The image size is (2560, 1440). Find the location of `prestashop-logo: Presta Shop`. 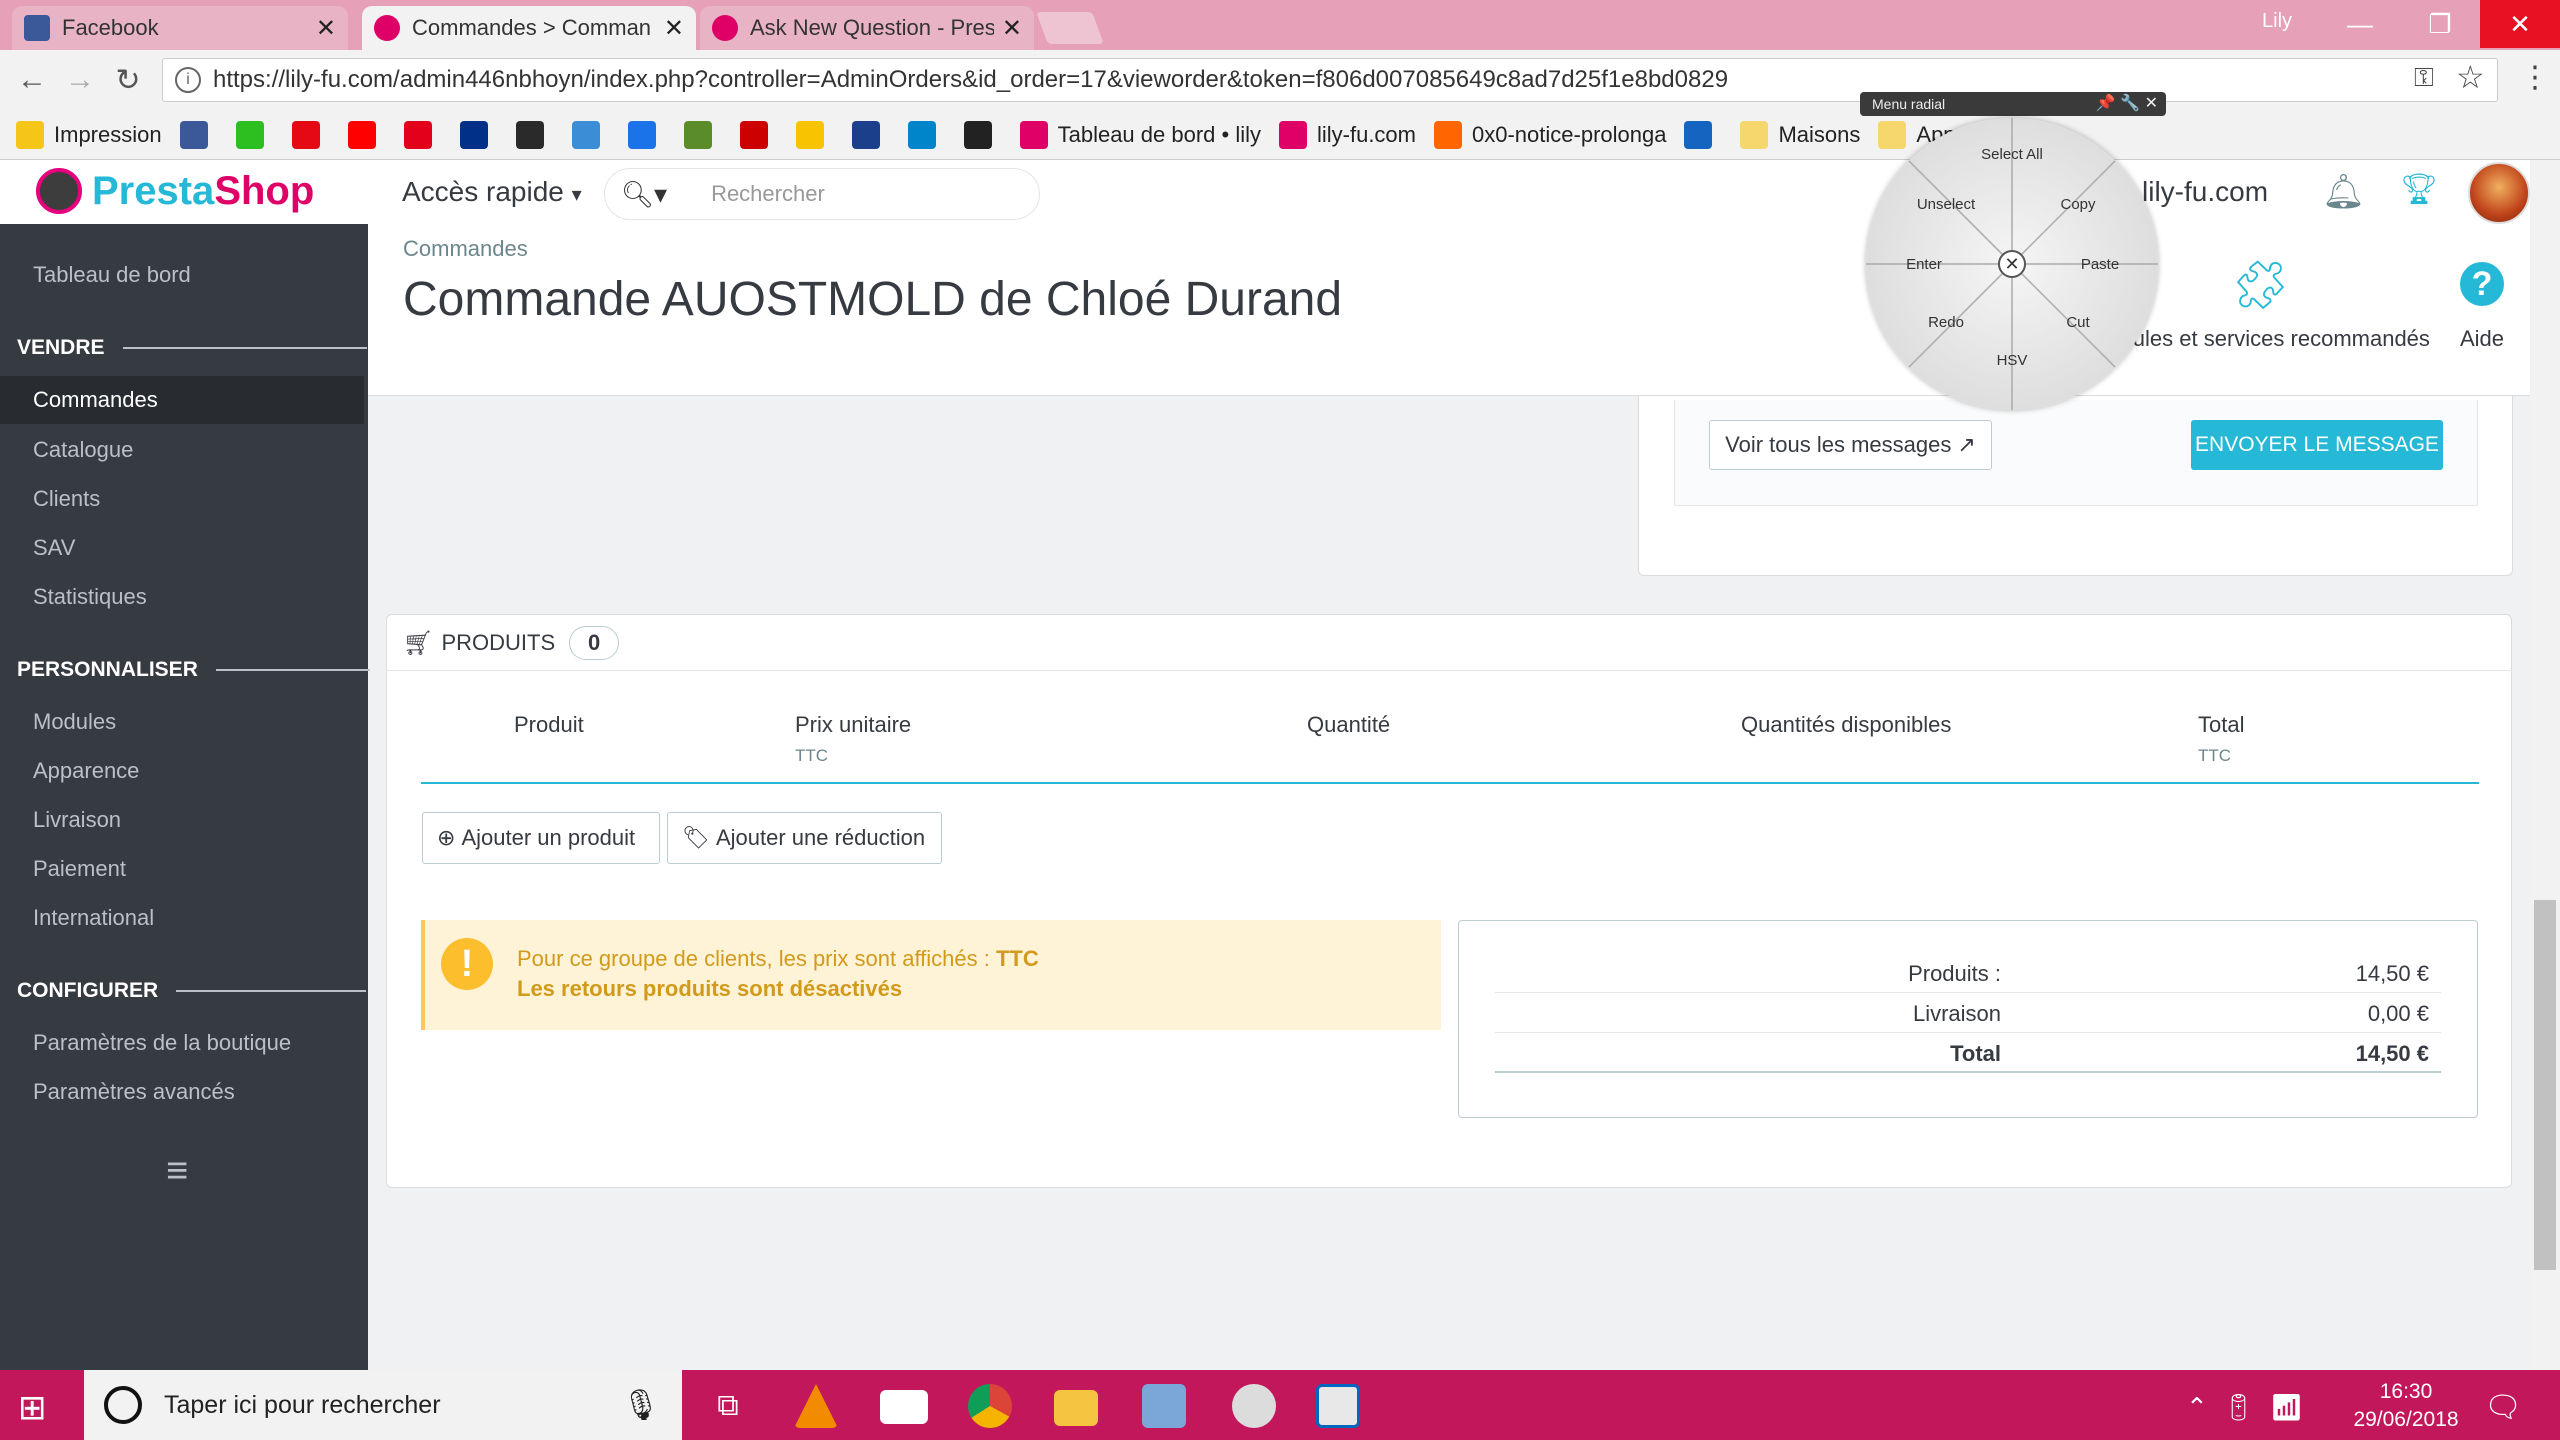

prestashop-logo: Presta Shop is located at coordinates (175, 191).